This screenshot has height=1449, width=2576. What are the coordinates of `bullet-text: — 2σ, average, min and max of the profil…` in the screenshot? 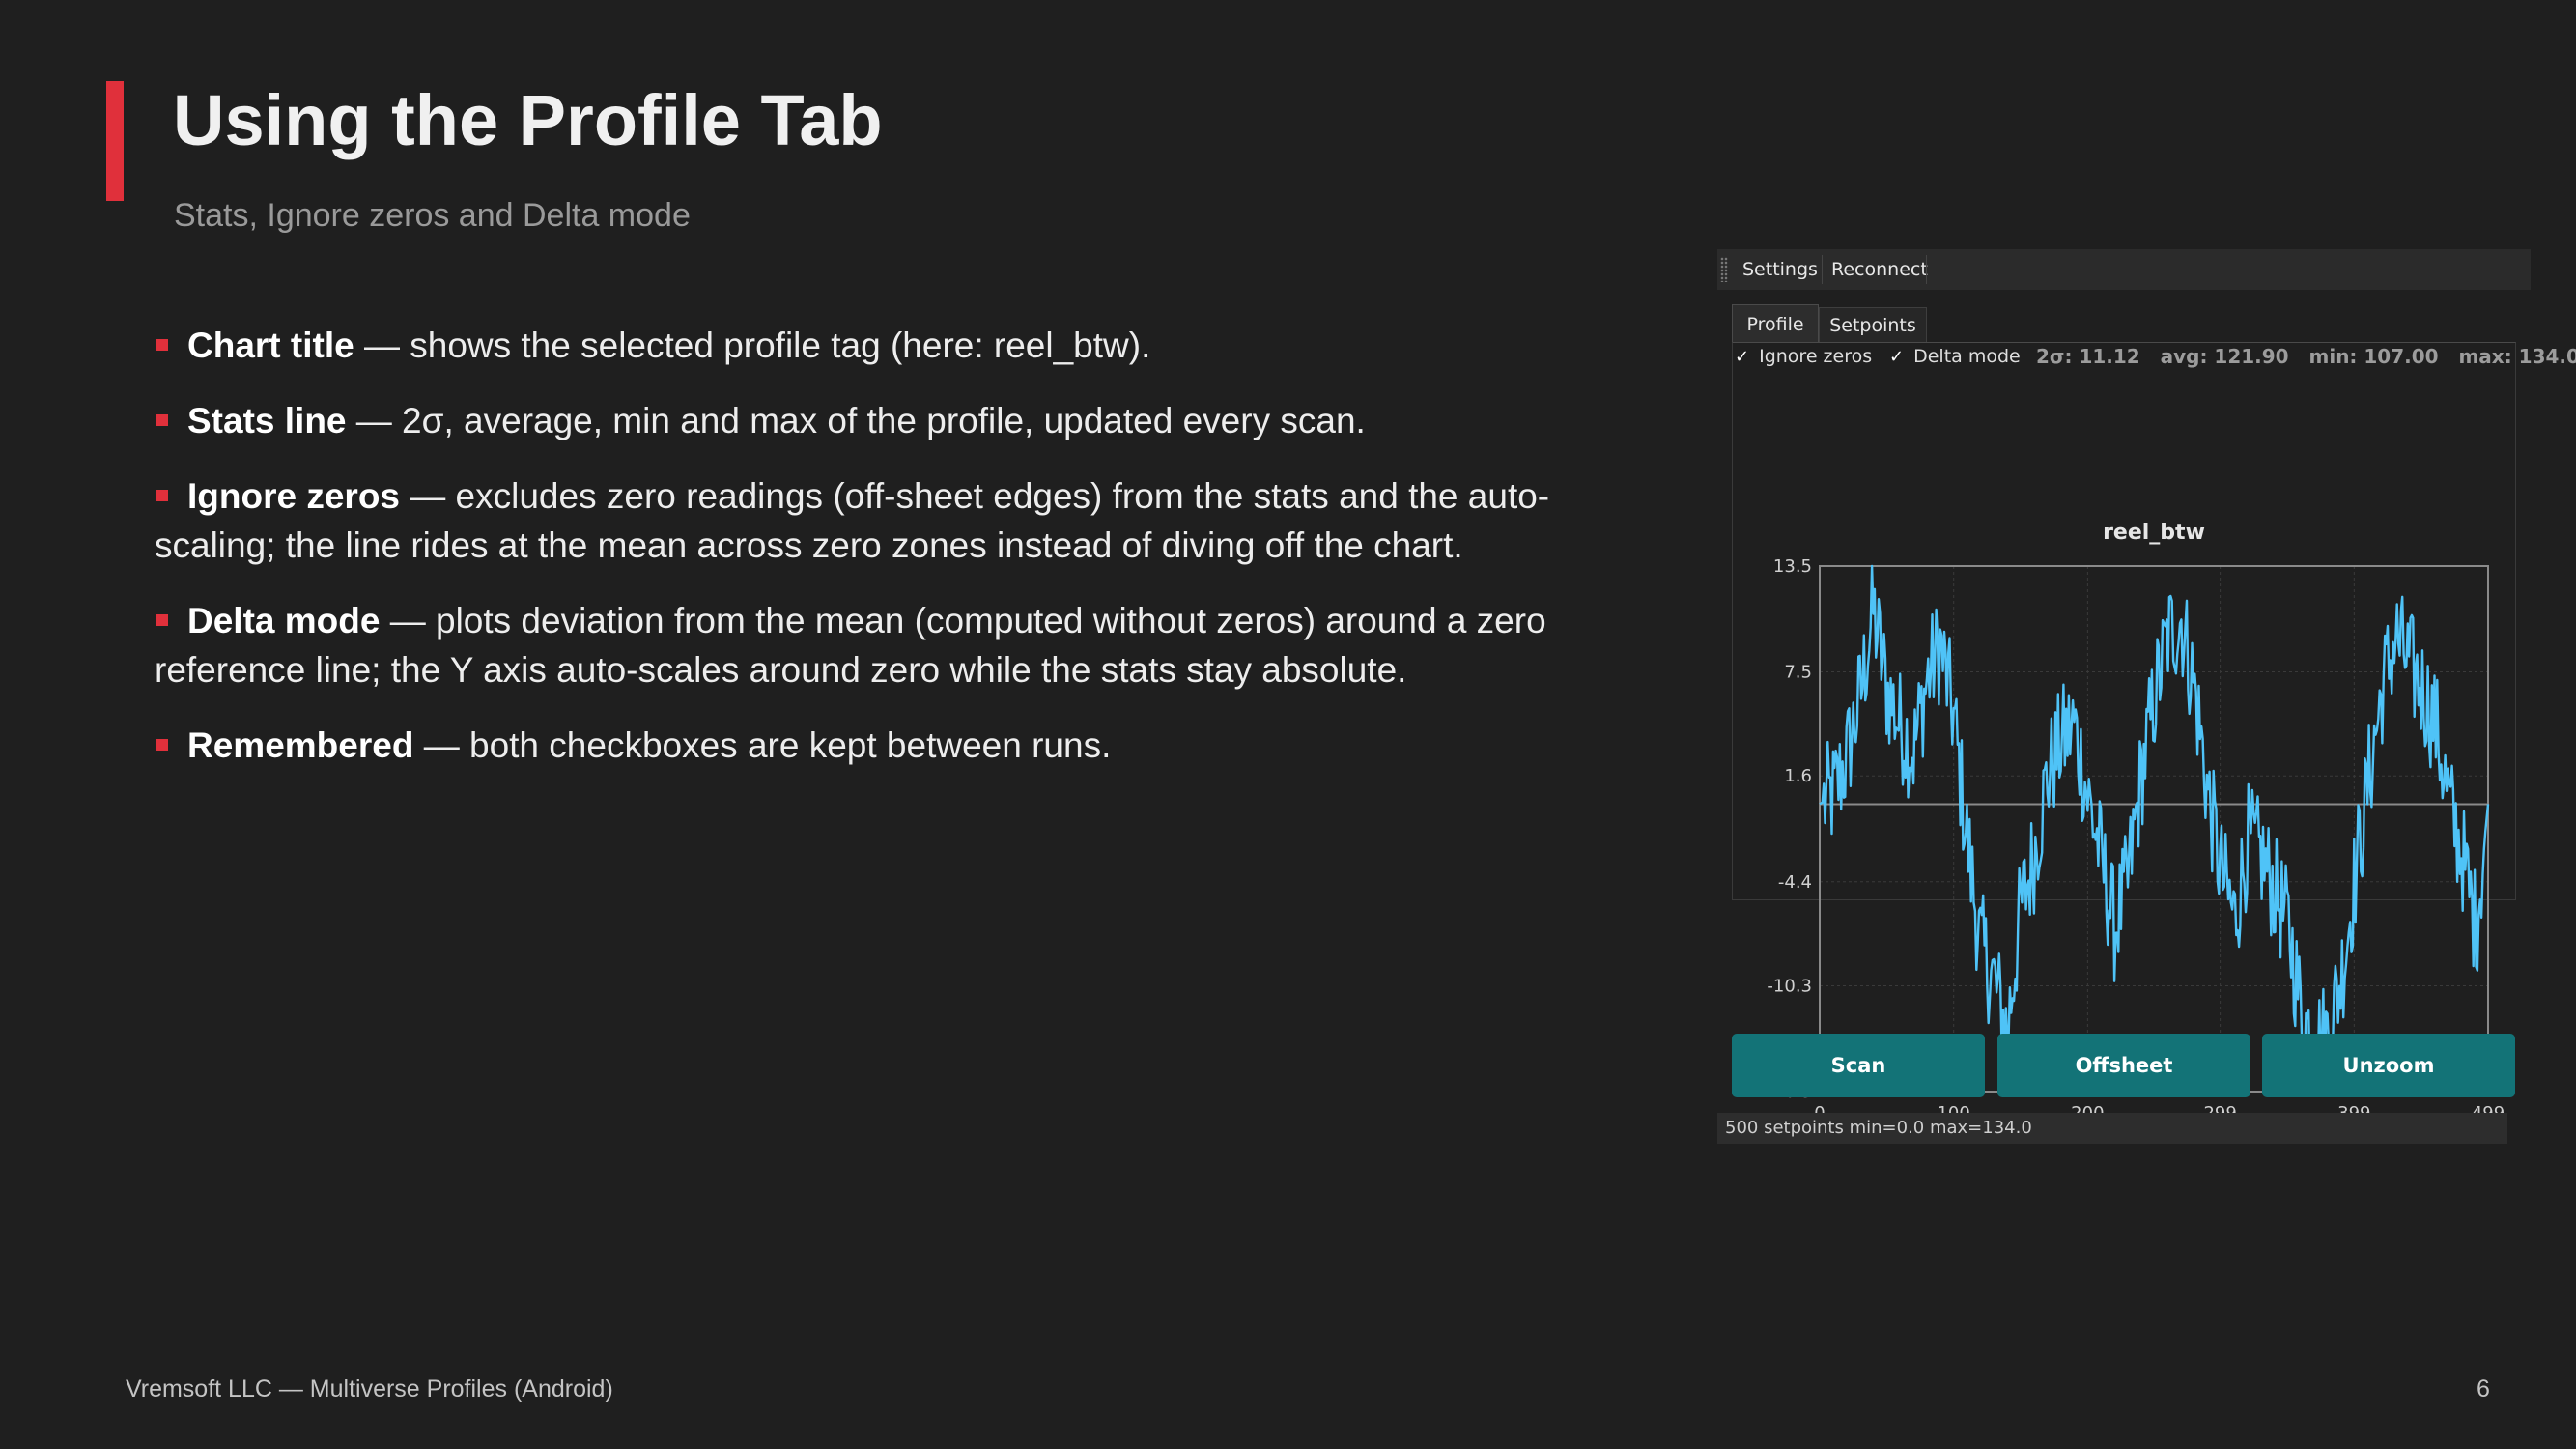 It's located at (856, 420).